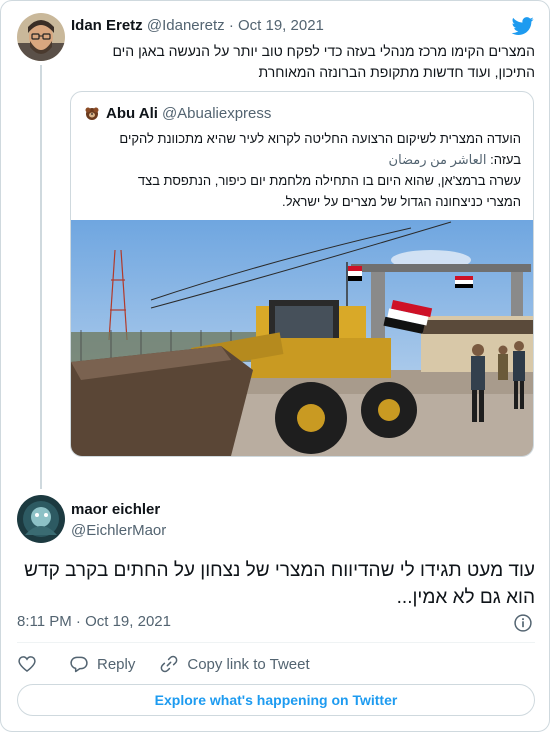 The image size is (550, 732). Describe the element at coordinates (107, 25) in the screenshot. I see `author-name: Idan Eretz` at that location.